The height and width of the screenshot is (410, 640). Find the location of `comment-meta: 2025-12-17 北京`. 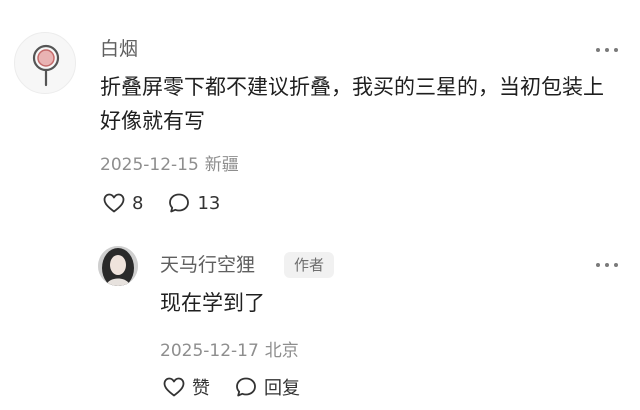

comment-meta: 2025-12-17 北京 is located at coordinates (229, 348).